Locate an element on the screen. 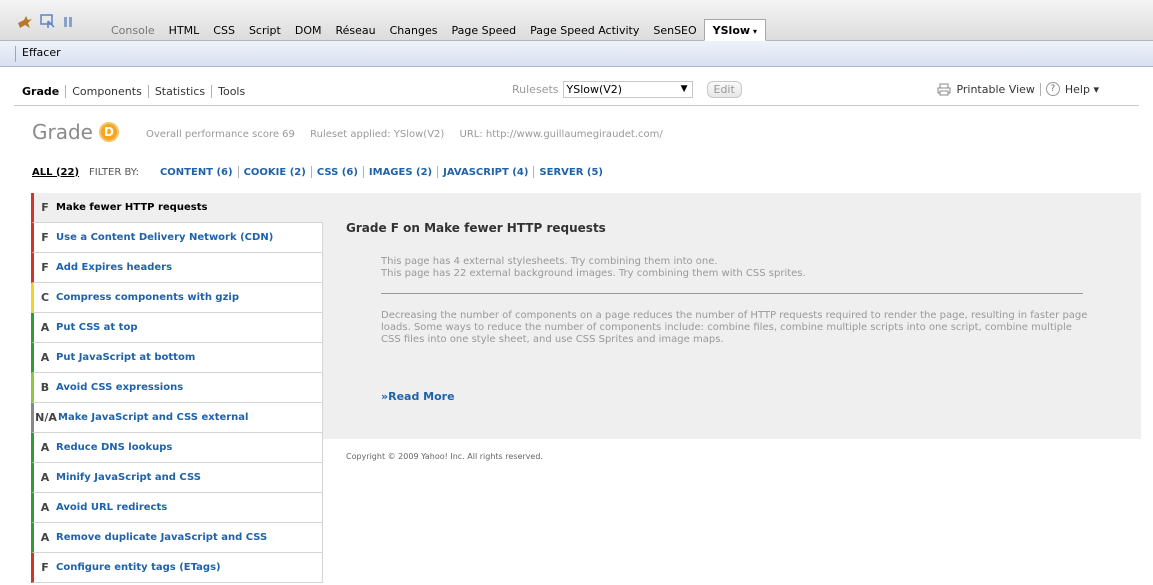 The image size is (1153, 585). filter-content: CONTENT (6) is located at coordinates (196, 172).